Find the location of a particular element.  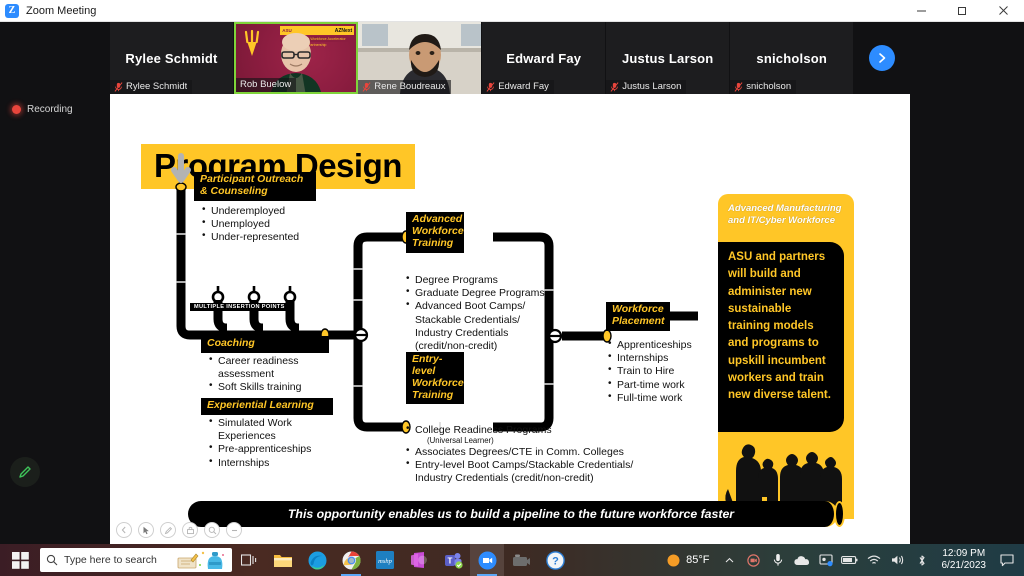

list-item: Associates Degrees/CTE in Comm. Colleges is located at coordinates (533, 452).